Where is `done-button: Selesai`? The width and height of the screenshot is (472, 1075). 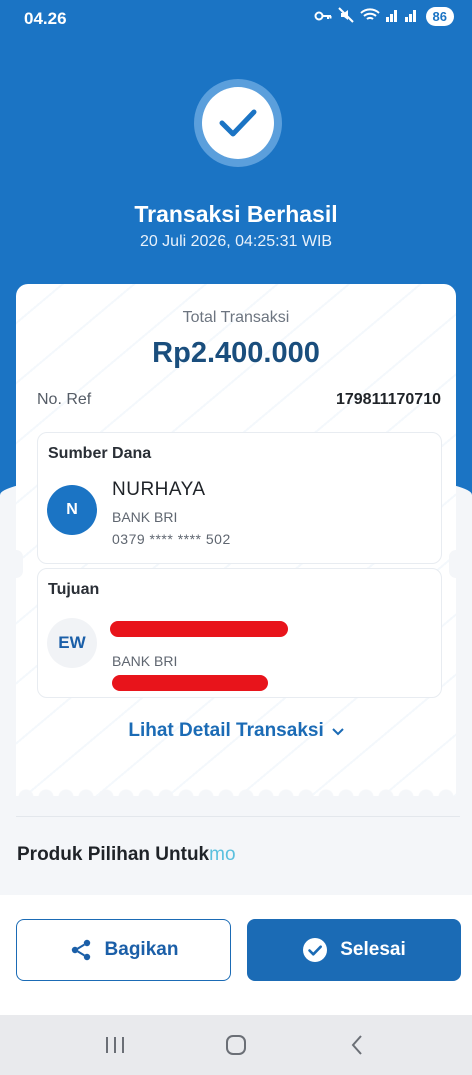 done-button: Selesai is located at coordinates (354, 950).